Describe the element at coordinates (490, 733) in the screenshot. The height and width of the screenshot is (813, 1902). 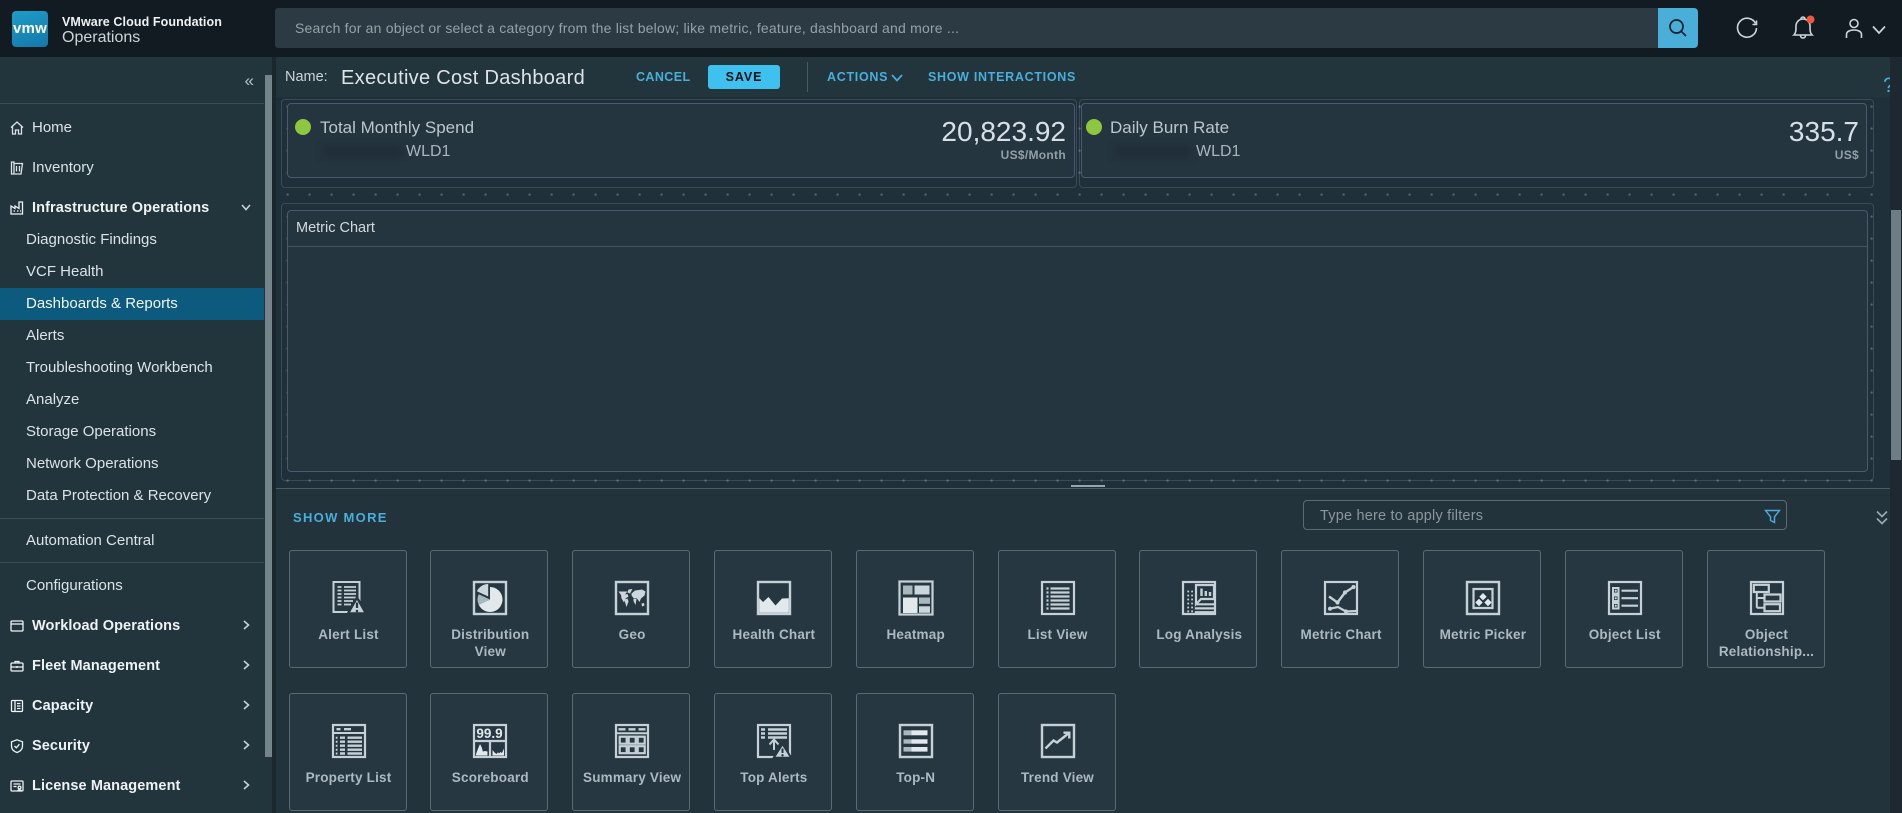
I see `svg-text: 99.9` at that location.